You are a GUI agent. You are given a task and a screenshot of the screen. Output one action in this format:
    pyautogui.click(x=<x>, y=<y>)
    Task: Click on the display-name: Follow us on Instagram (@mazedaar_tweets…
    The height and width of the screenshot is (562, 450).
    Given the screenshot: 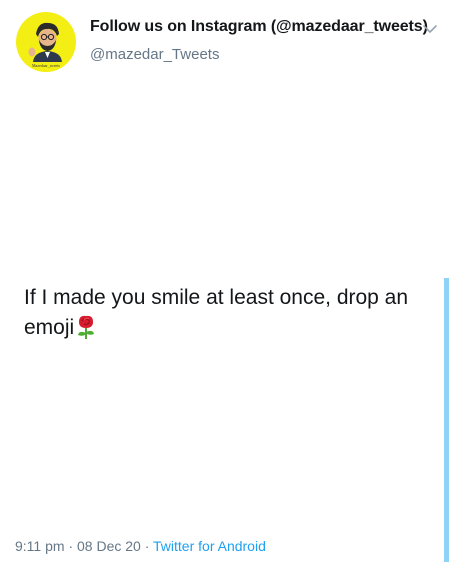 What is the action you would take?
    pyautogui.click(x=259, y=27)
    